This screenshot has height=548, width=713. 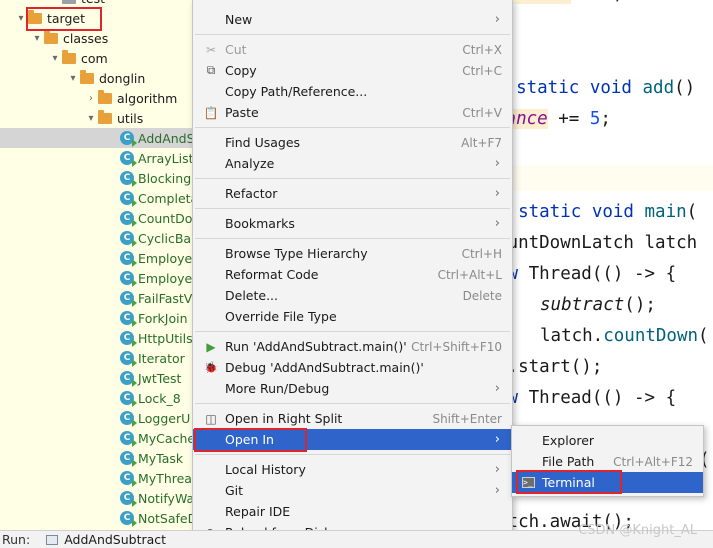 I want to click on menu-item-open-in: Open In ›, so click(x=352, y=439).